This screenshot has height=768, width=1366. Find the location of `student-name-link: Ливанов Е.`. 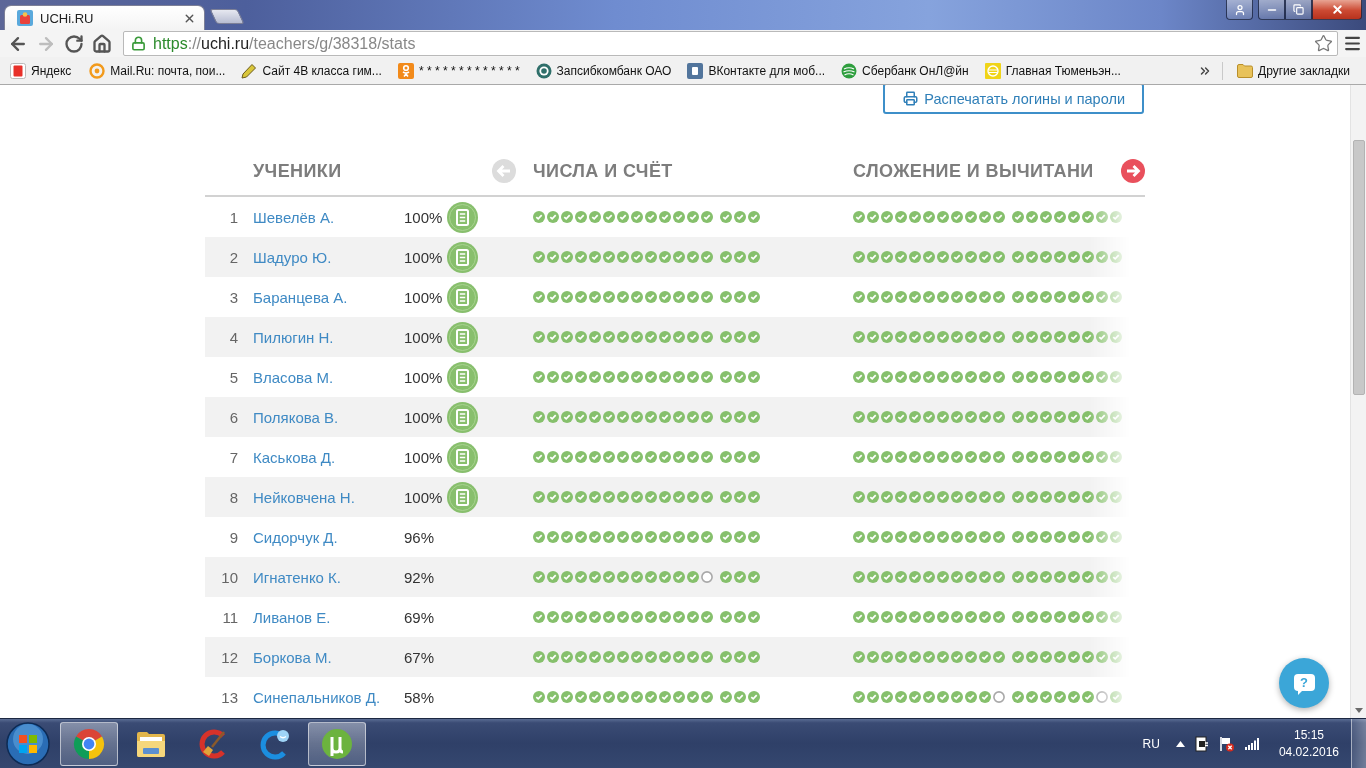

student-name-link: Ливанов Е. is located at coordinates (328, 617).